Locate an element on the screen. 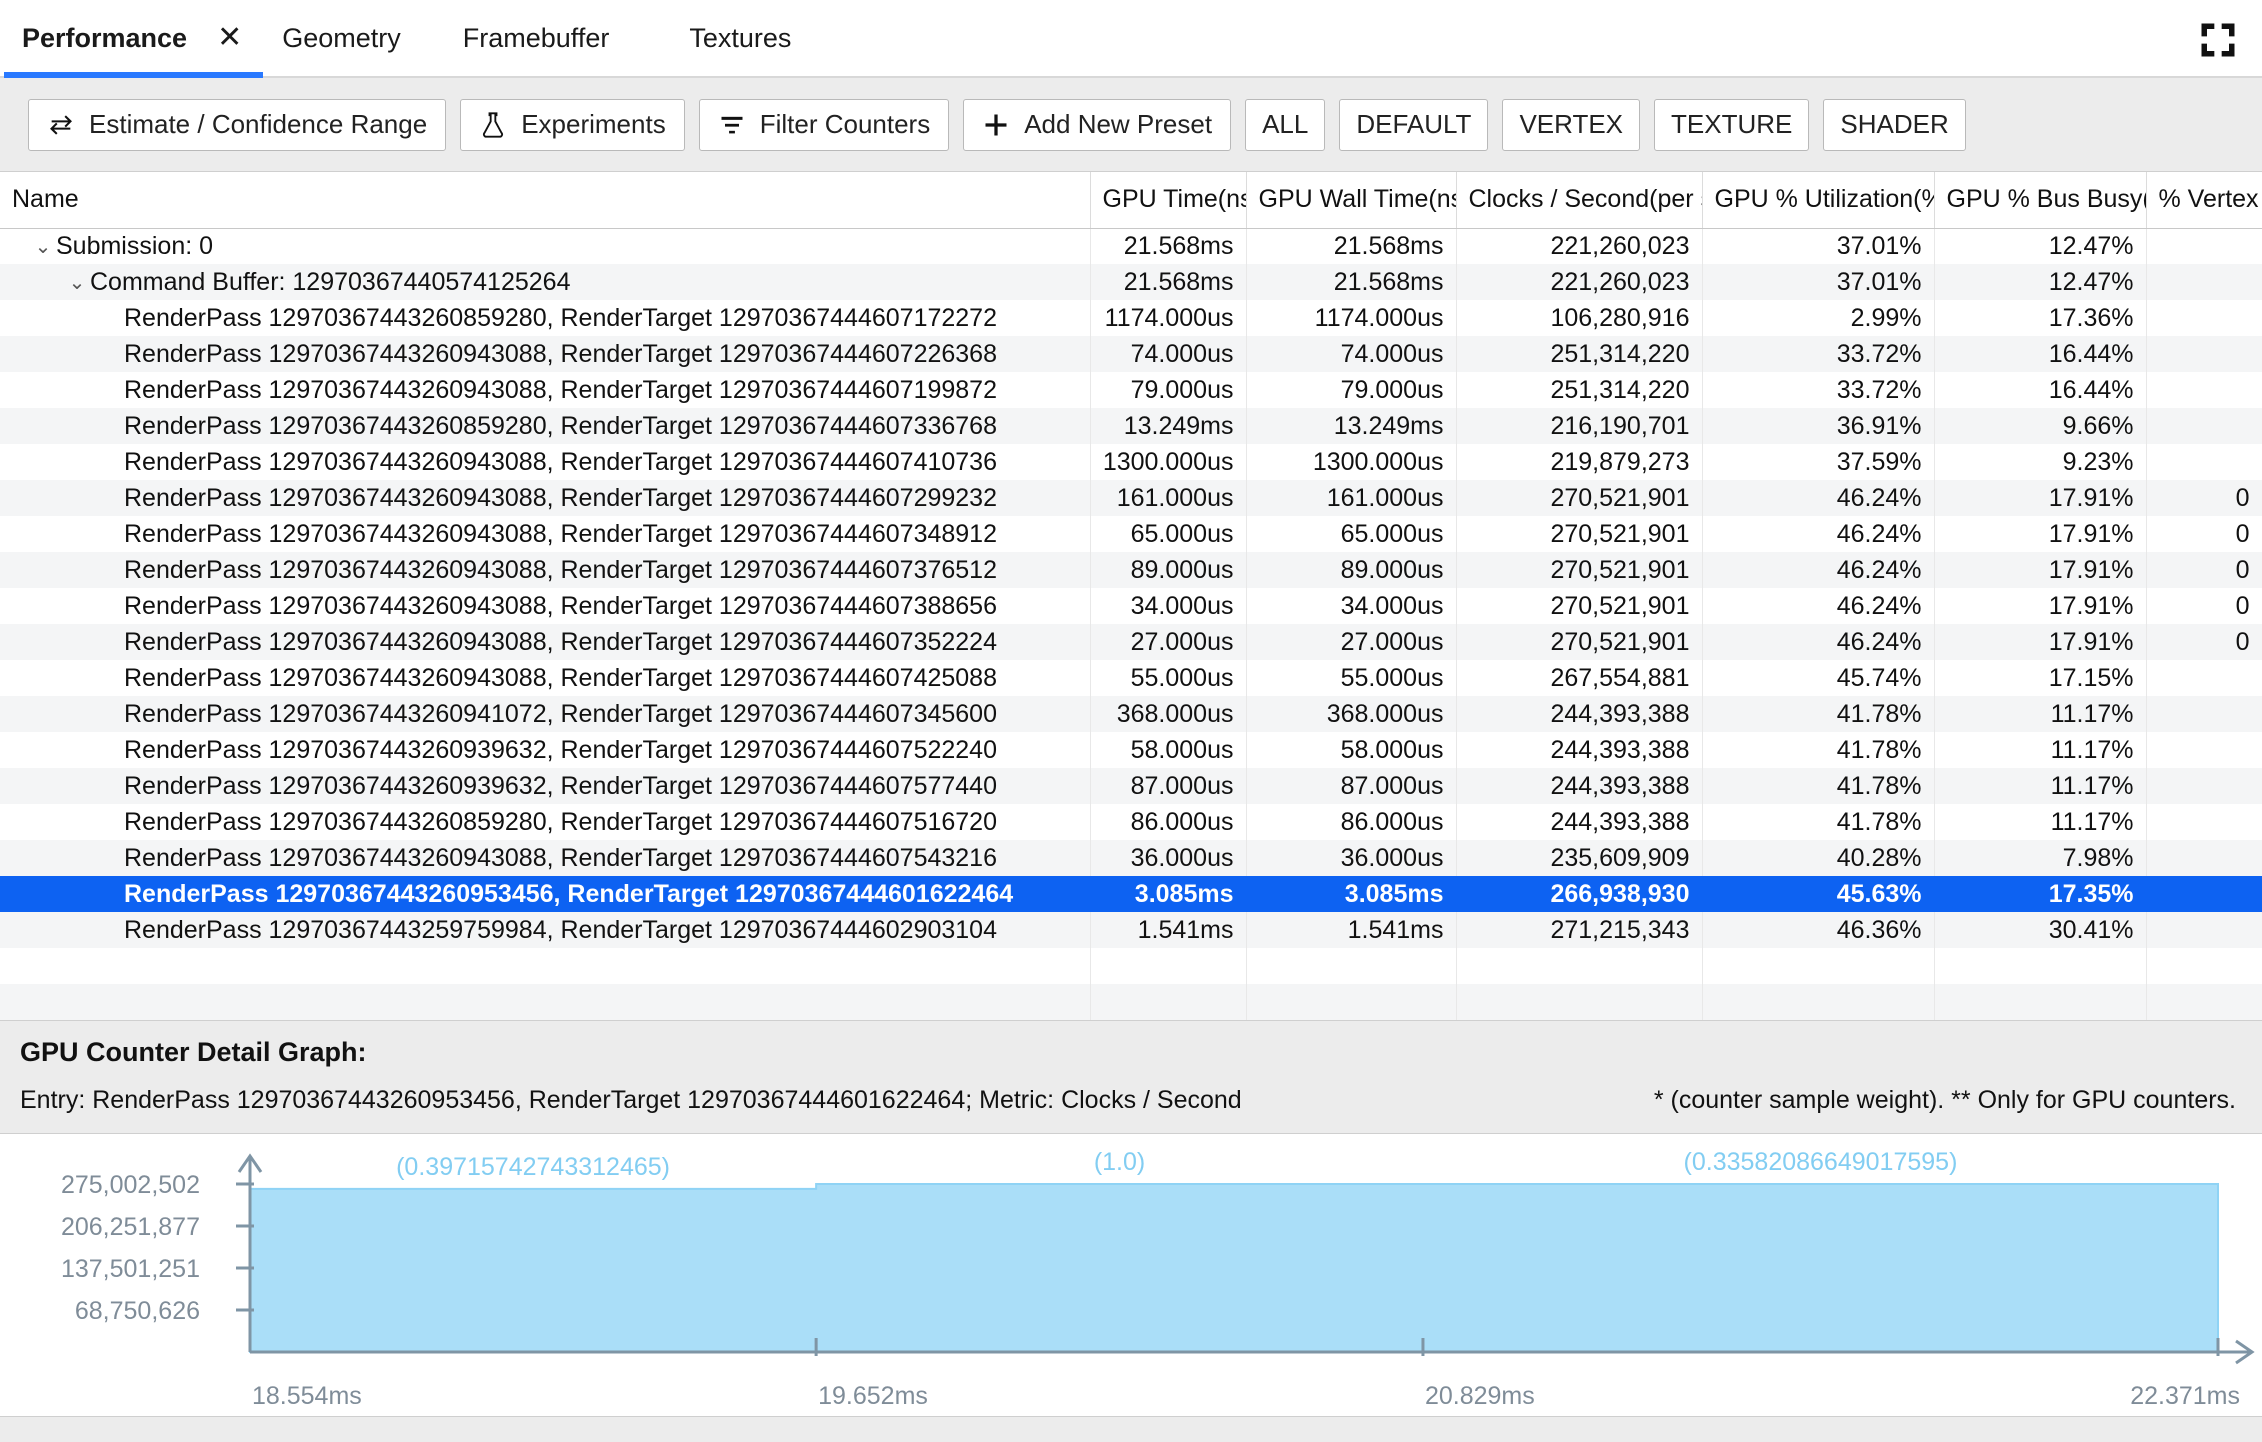  column-header-gpu-bus-busy: GPU % Bus Busy(%) is located at coordinates (2040, 200).